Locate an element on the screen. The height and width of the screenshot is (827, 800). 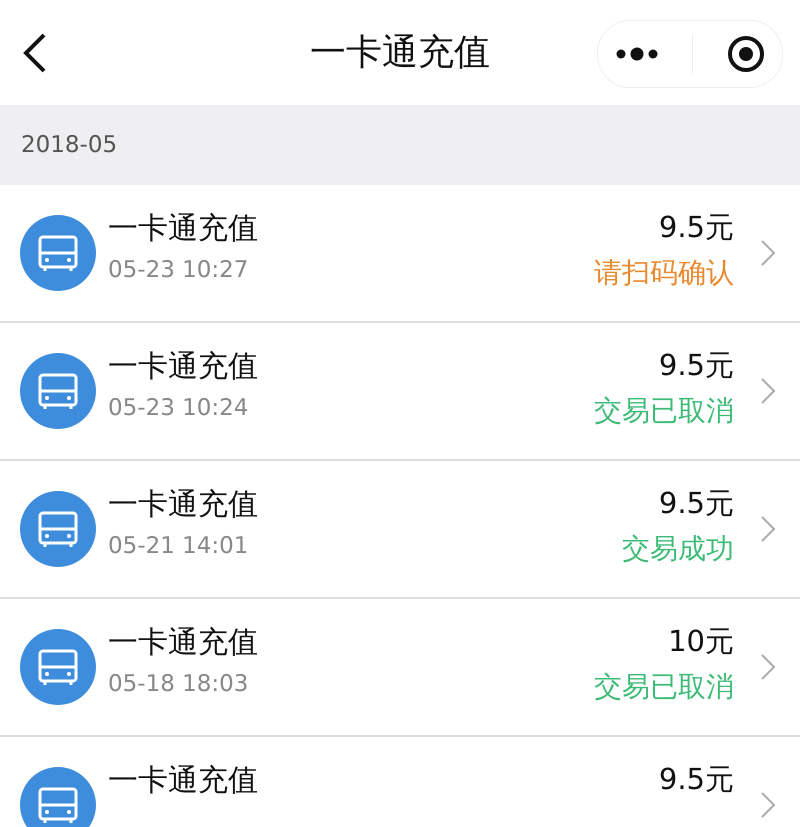
record-status: 请扫码确认 is located at coordinates (664, 273).